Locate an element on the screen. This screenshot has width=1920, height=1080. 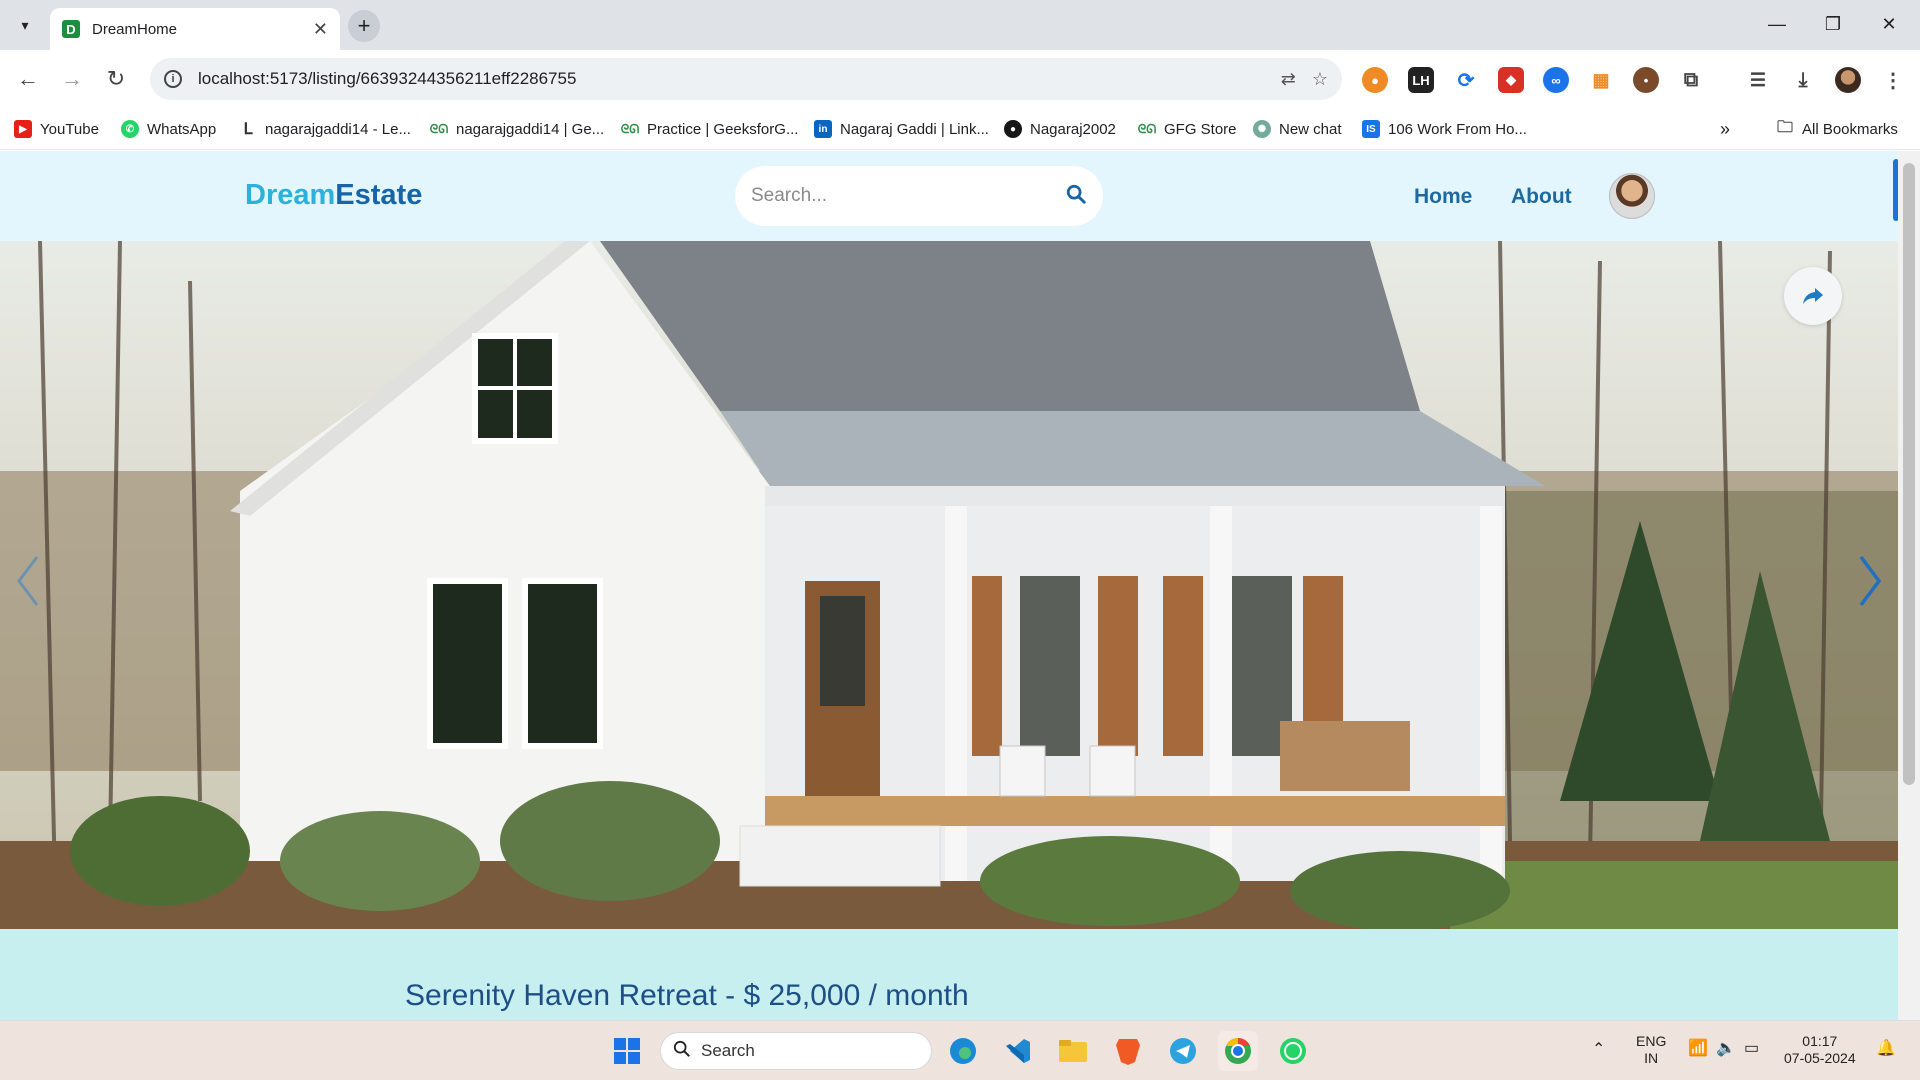
share-button is located at coordinates (1813, 296).